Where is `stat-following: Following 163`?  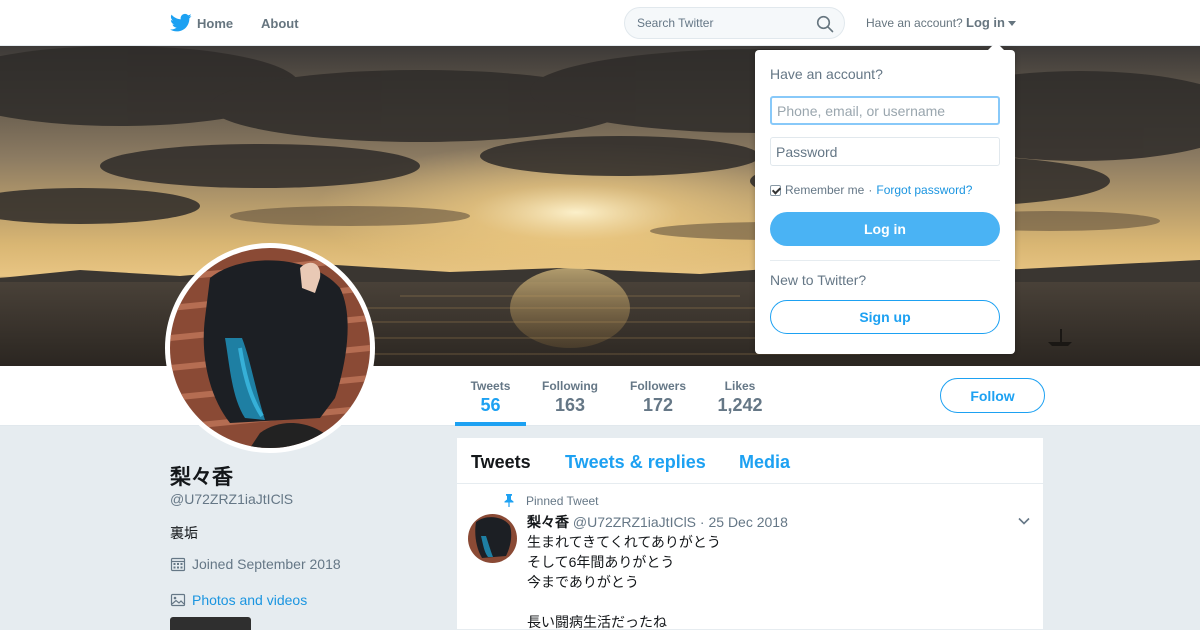 stat-following: Following 163 is located at coordinates (570, 396).